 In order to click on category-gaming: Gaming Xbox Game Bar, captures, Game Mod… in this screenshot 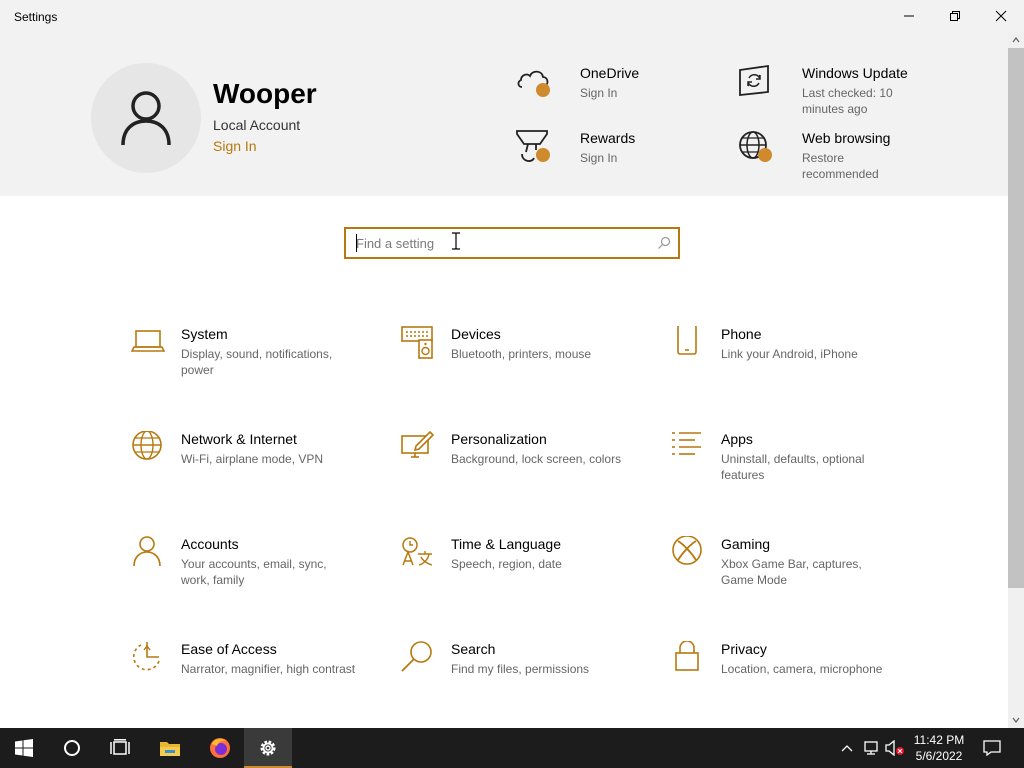, I will do `click(786, 561)`.